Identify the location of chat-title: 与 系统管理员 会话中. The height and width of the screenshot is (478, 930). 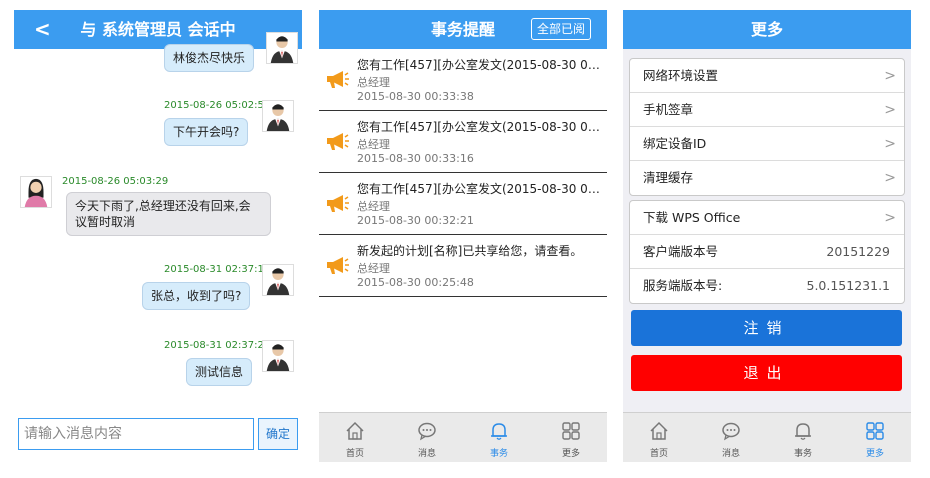
(158, 29).